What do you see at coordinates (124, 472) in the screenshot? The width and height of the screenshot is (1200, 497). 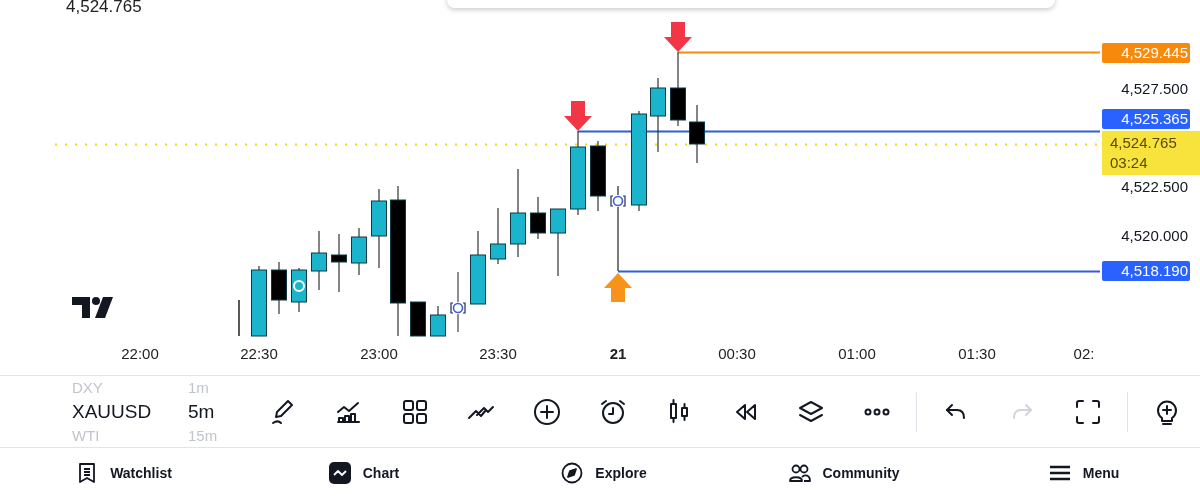 I see `watchlist-tab: Watchlist` at bounding box center [124, 472].